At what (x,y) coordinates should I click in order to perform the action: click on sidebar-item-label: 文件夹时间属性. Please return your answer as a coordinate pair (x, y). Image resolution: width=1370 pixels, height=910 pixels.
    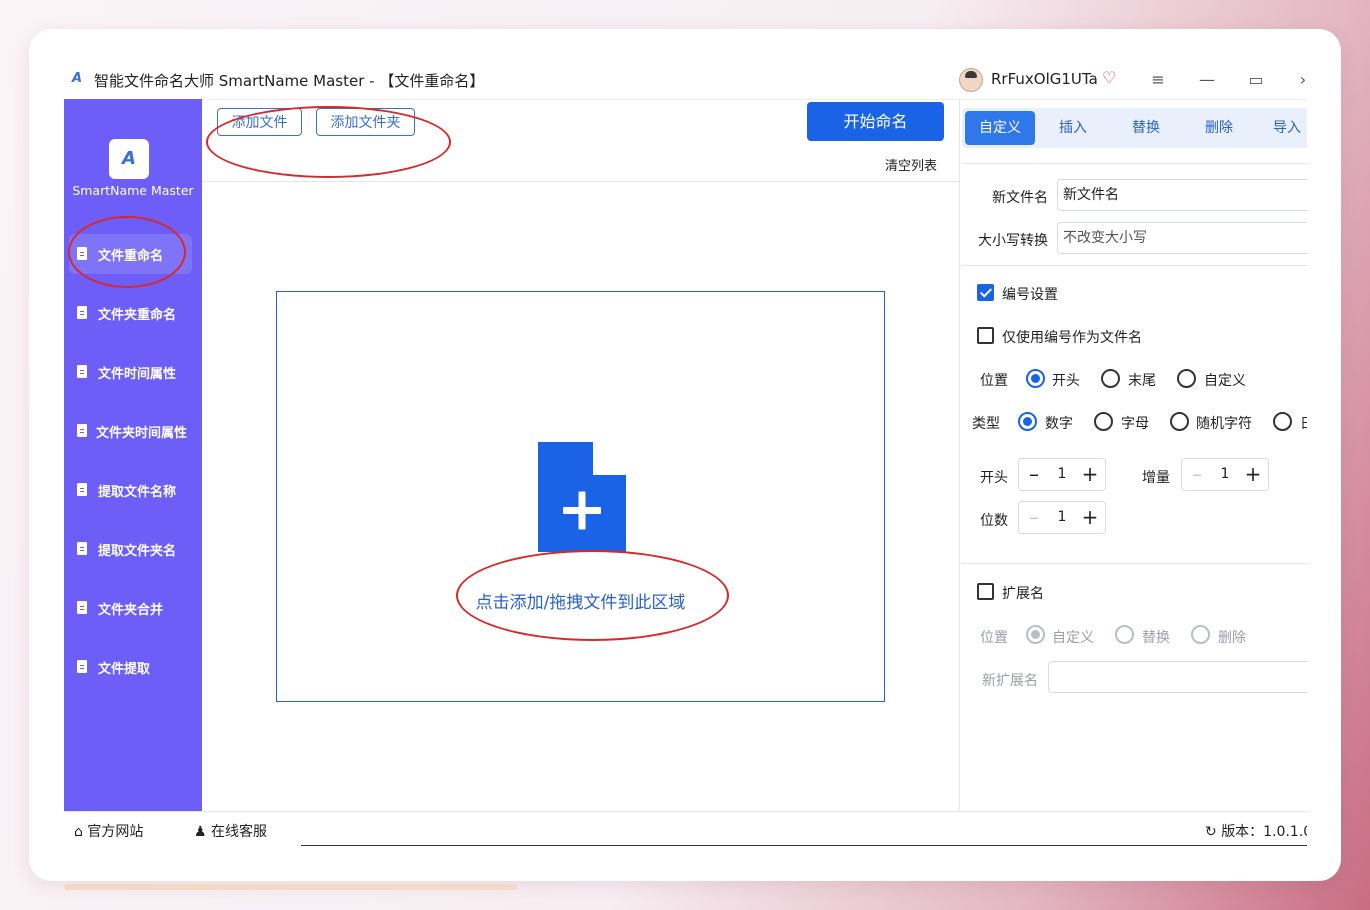
    Looking at the image, I should click on (142, 433).